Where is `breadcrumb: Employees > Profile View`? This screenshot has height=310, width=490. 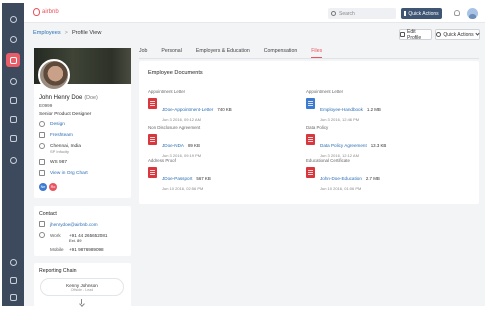
breadcrumb: Employees > Profile View is located at coordinates (67, 33).